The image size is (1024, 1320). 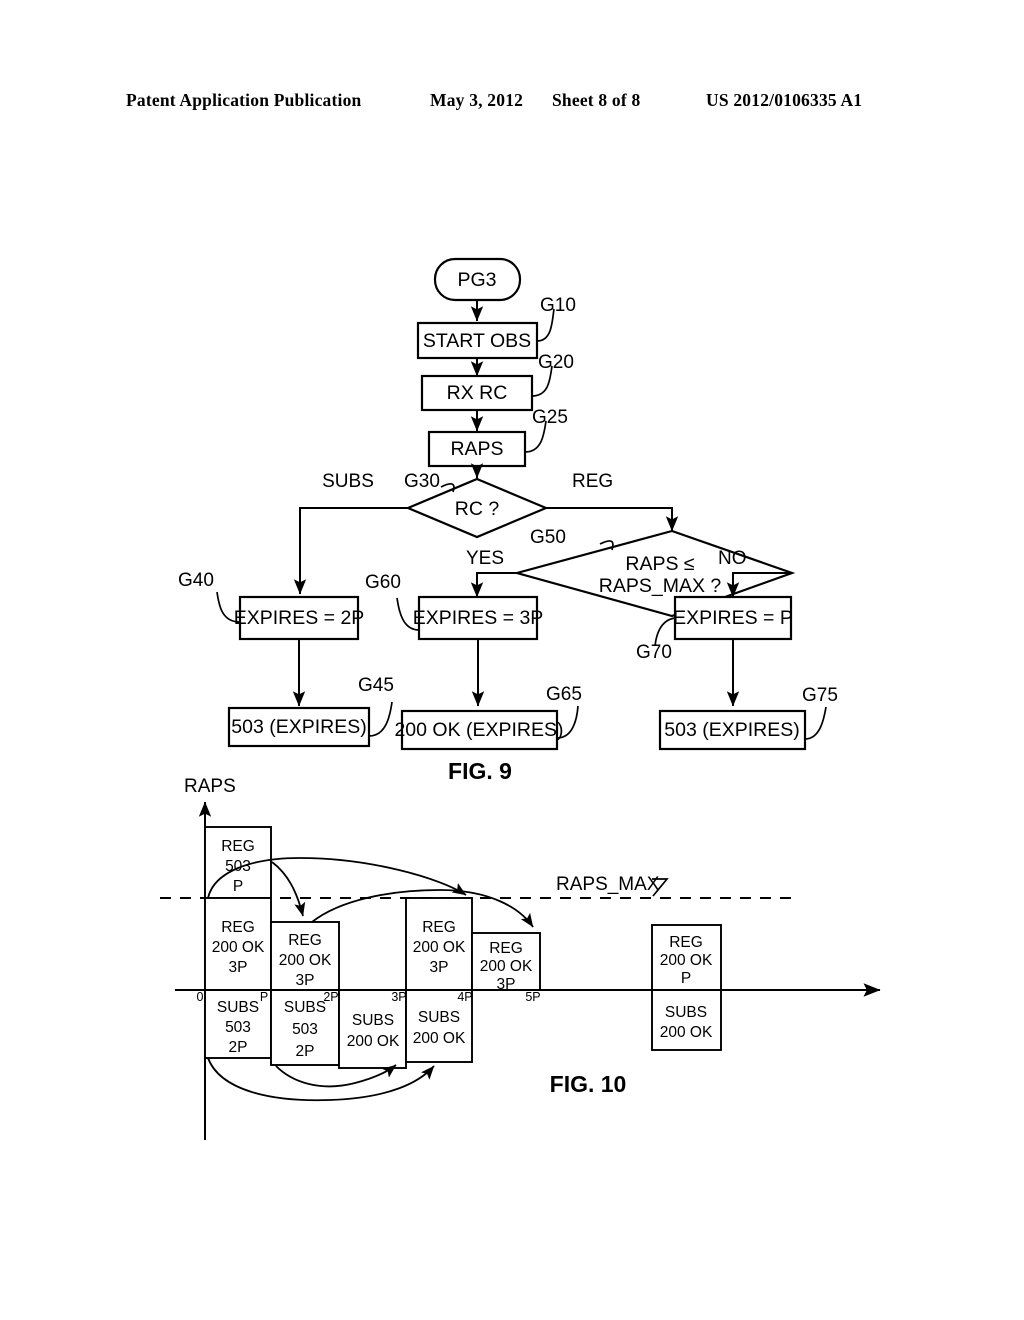 What do you see at coordinates (558, 305) in the screenshot?
I see `ref-g10: G10` at bounding box center [558, 305].